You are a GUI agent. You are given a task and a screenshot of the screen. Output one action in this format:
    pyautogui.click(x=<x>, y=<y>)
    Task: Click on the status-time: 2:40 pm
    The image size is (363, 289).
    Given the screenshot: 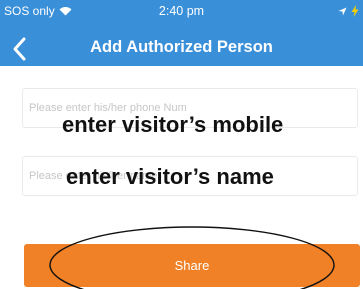 What is the action you would take?
    pyautogui.click(x=181, y=11)
    